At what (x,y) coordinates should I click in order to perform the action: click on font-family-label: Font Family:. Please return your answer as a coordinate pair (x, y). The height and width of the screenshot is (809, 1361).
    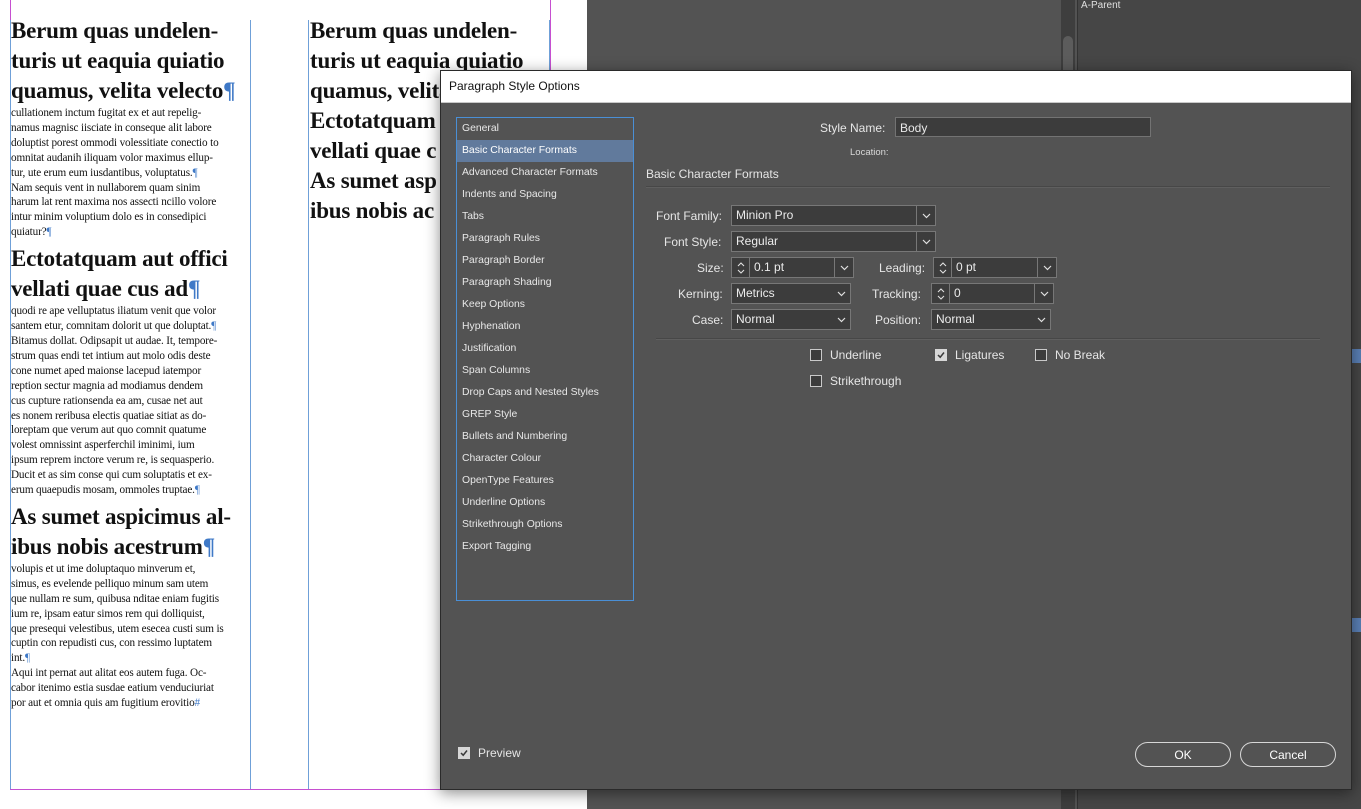
    Looking at the image, I should click on (689, 216).